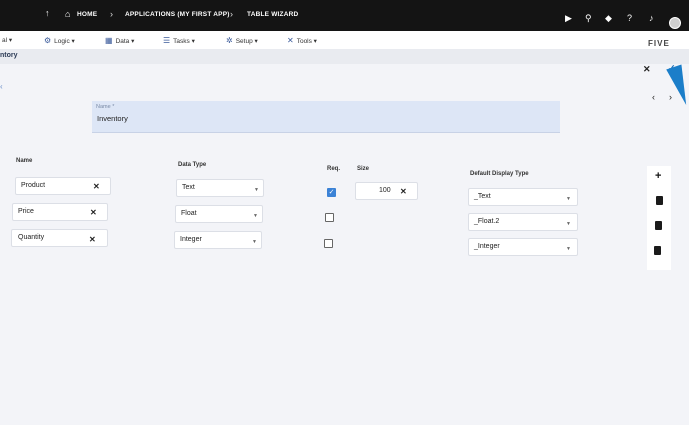 The height and width of the screenshot is (425, 689). I want to click on page-title: ntory, so click(9, 55).